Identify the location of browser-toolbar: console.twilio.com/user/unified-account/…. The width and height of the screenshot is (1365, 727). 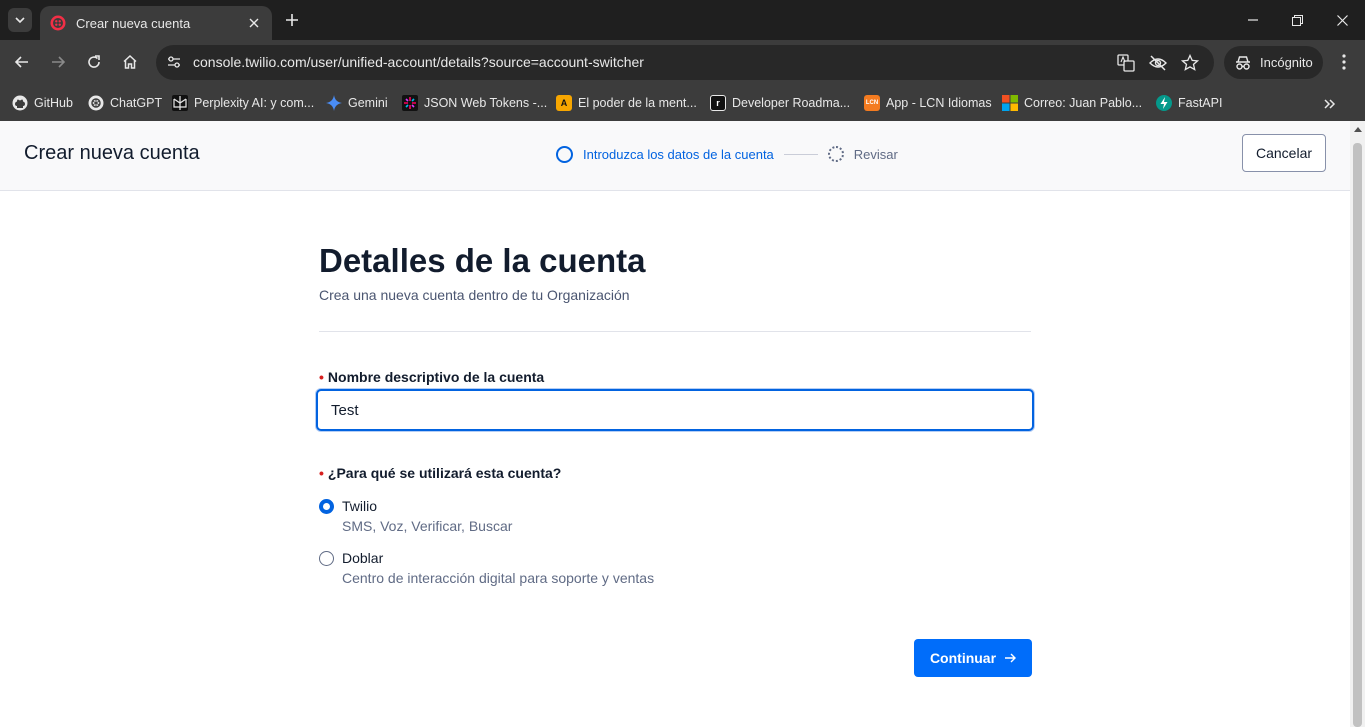
(682, 62).